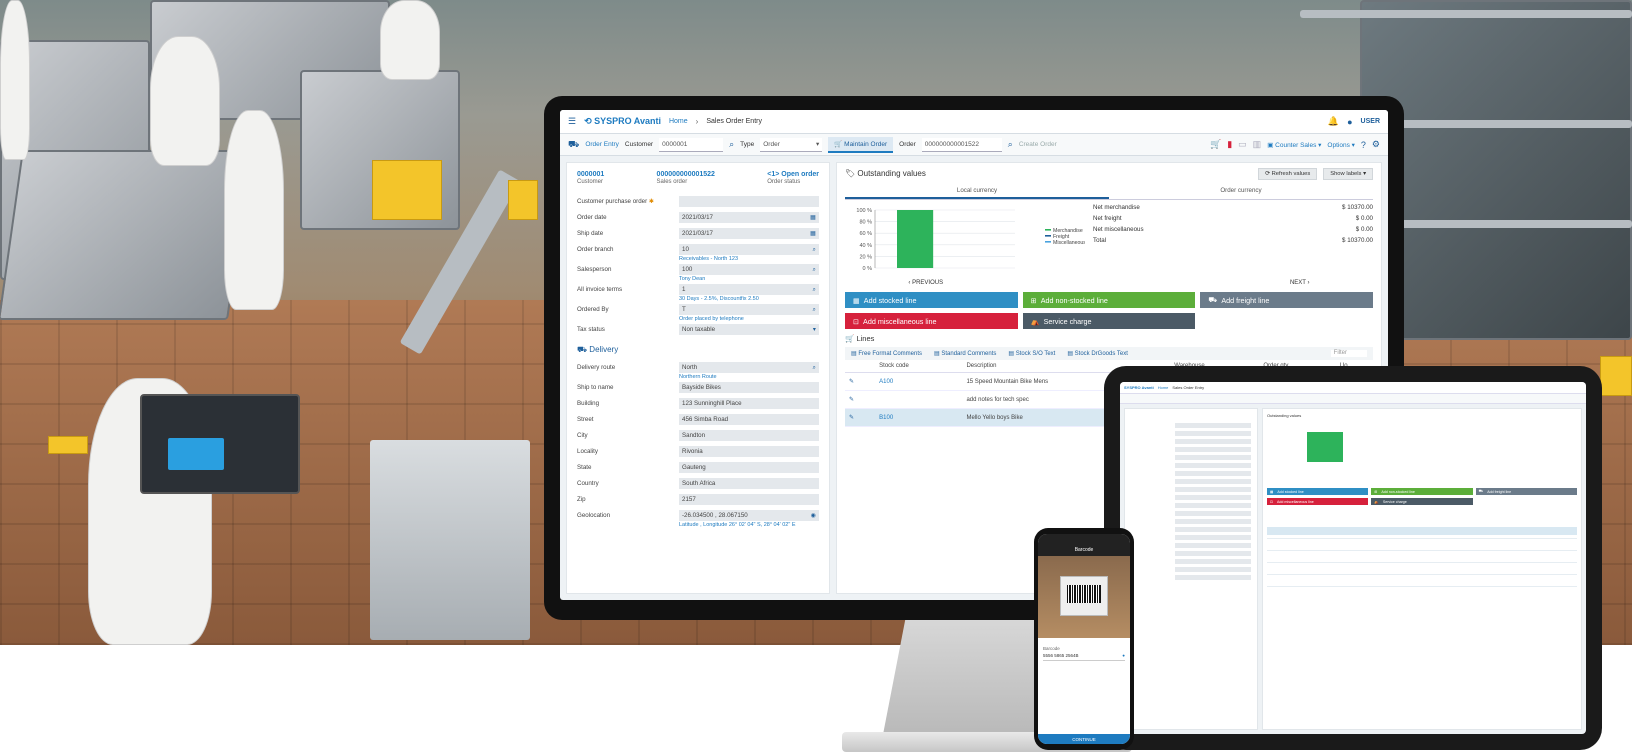  I want to click on add-miscellaneous-line-label: Add miscellaneous line, so click(900, 321).